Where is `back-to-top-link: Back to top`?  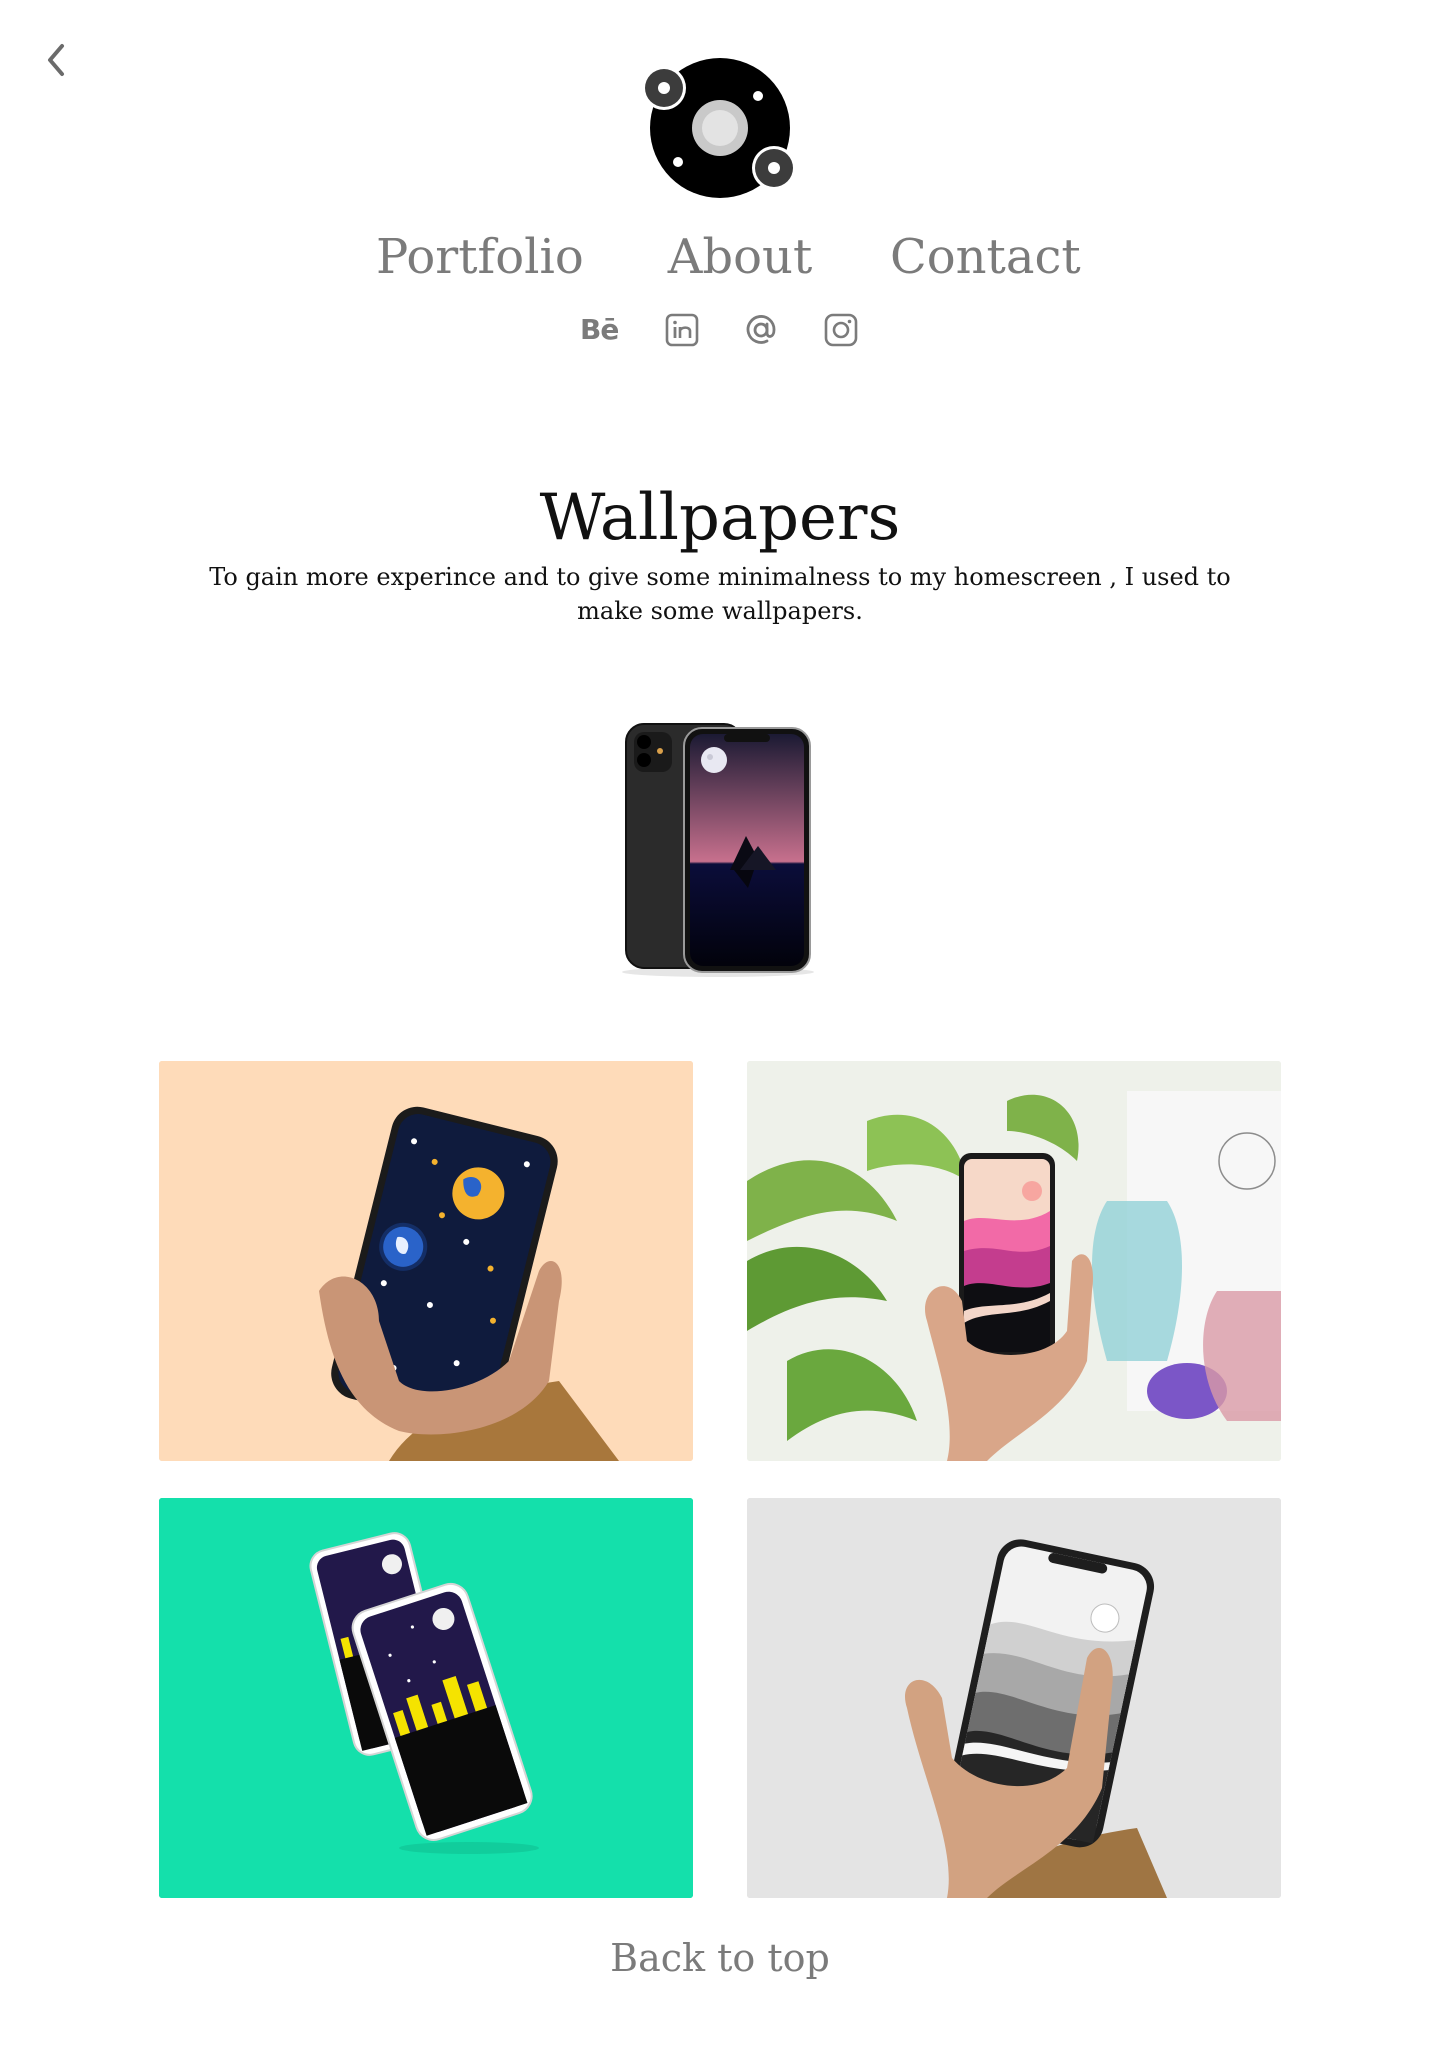 back-to-top-link: Back to top is located at coordinates (720, 1958).